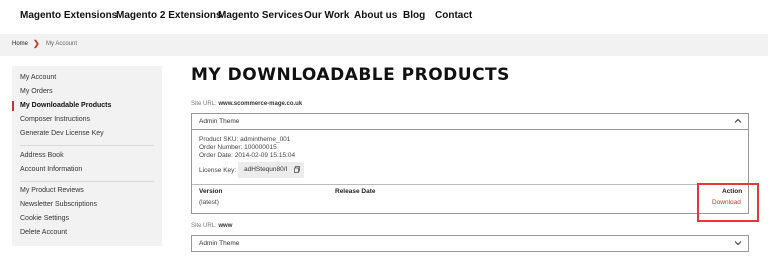 Image resolution: width=768 pixels, height=269 pixels. I want to click on breadcrumb-chevron-icon: ❯, so click(36, 43).